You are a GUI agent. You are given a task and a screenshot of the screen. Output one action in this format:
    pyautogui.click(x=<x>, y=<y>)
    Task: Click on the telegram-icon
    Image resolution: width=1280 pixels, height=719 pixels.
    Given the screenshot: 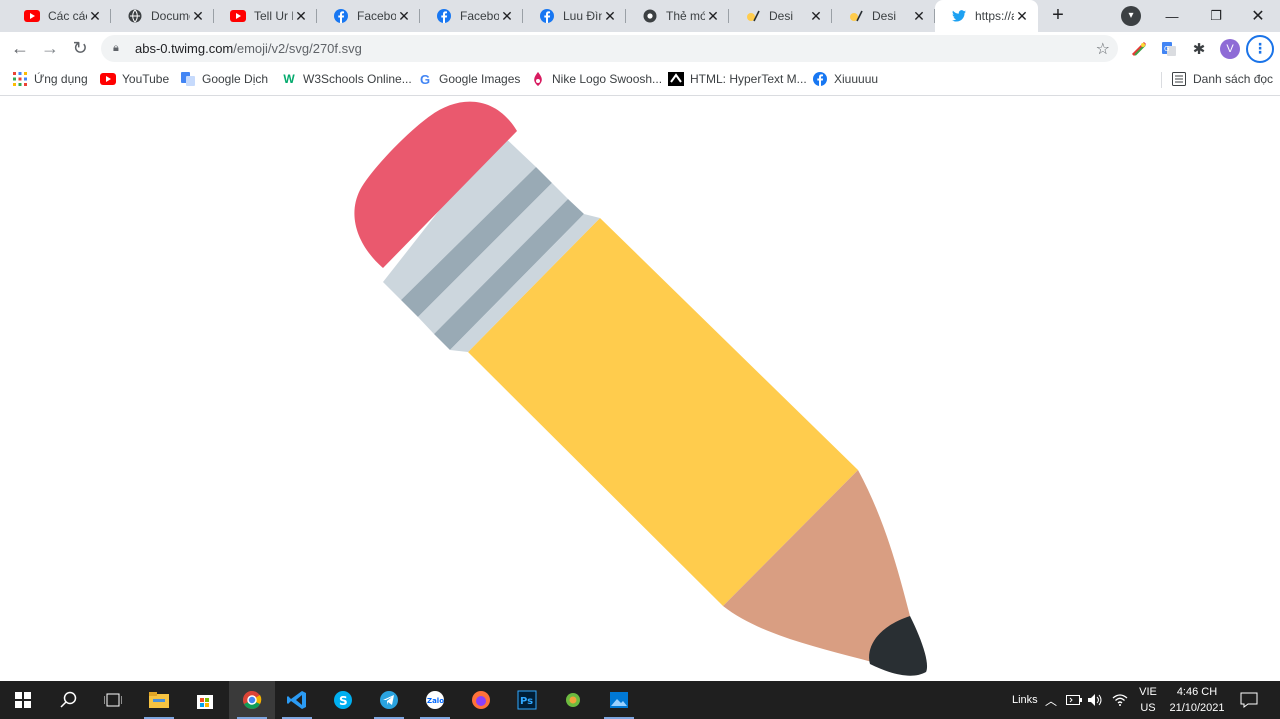 What is the action you would take?
    pyautogui.click(x=389, y=700)
    